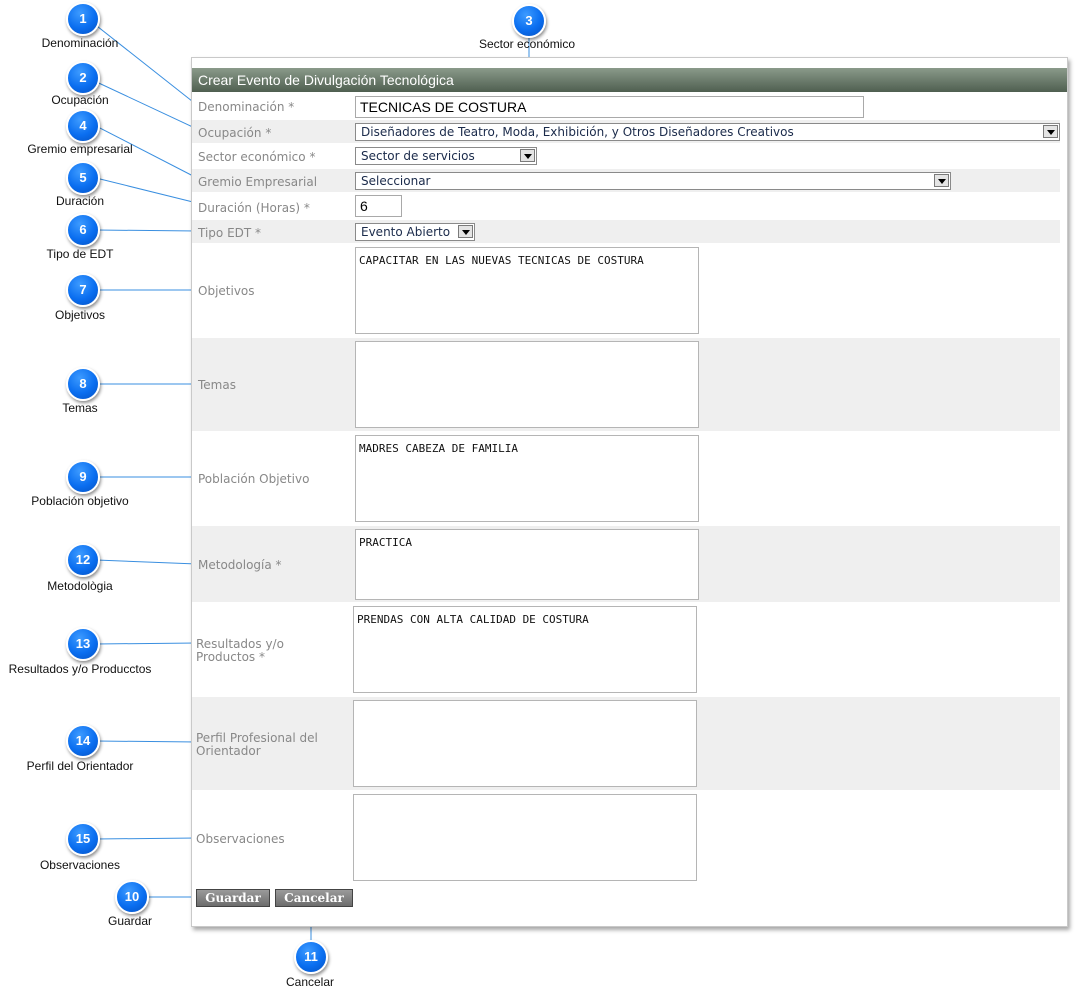  I want to click on form-title: Crear Evento de Divulgación Tecnológica, so click(629, 80).